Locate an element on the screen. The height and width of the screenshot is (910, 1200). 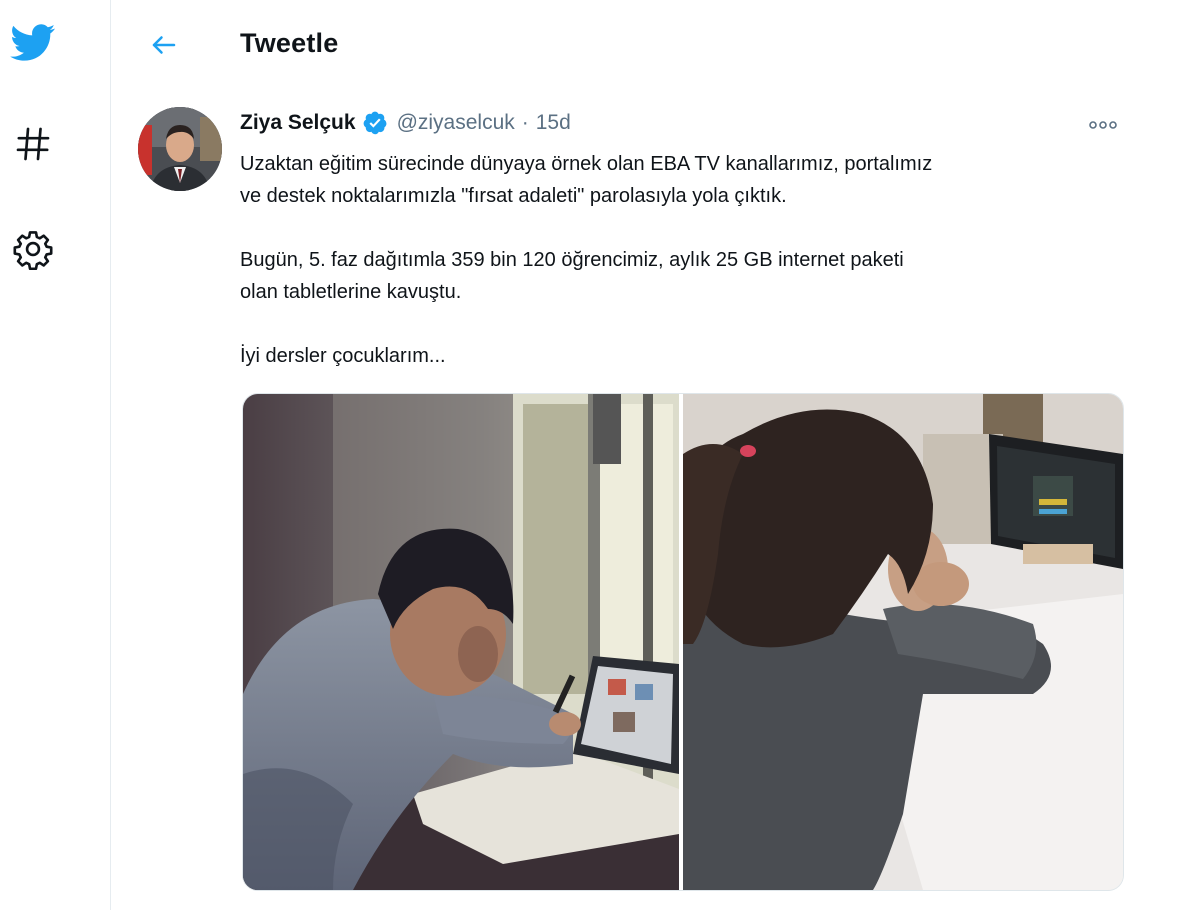
twitter-bird-icon is located at coordinates (33, 43).